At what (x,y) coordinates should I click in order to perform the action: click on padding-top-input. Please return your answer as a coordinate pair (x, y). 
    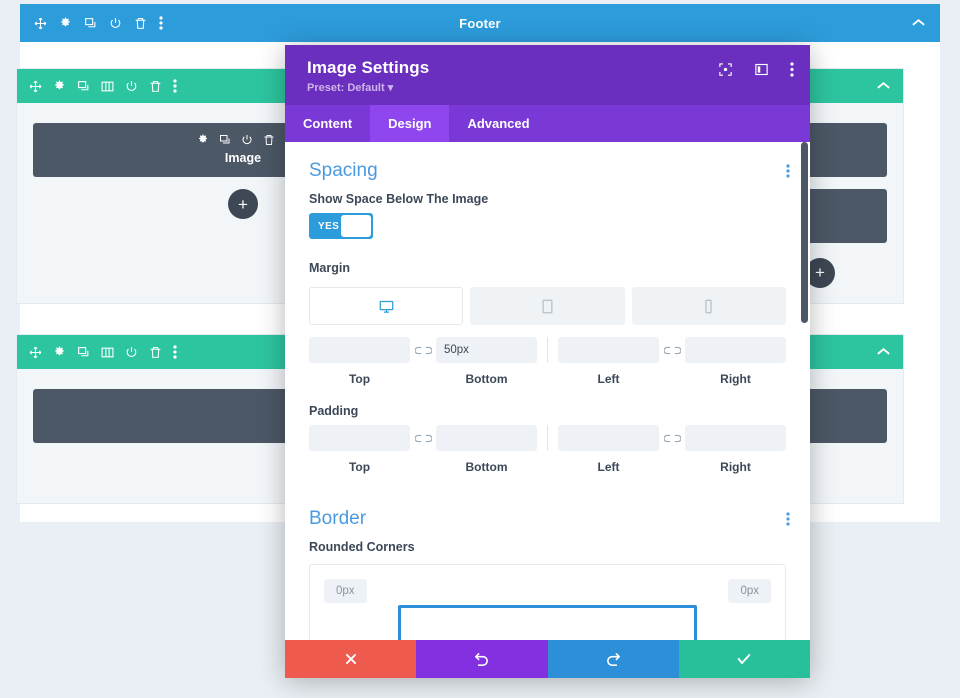
    Looking at the image, I should click on (359, 438).